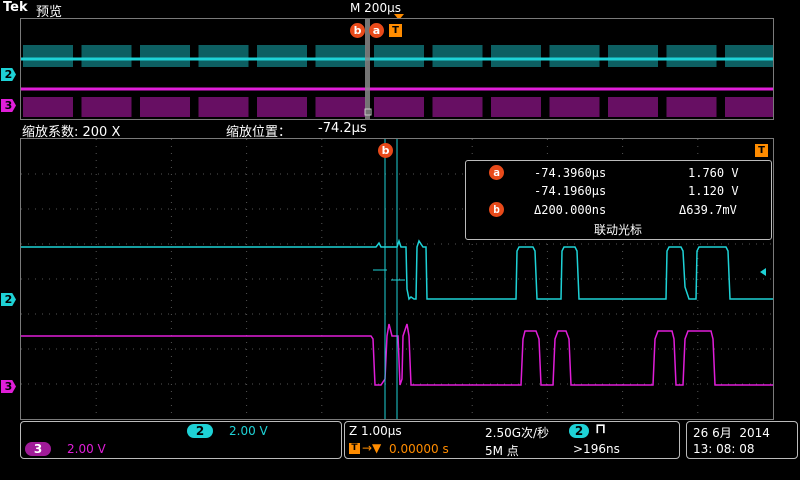  I want to click on cursor-b-readout-icon: b, so click(496, 209).